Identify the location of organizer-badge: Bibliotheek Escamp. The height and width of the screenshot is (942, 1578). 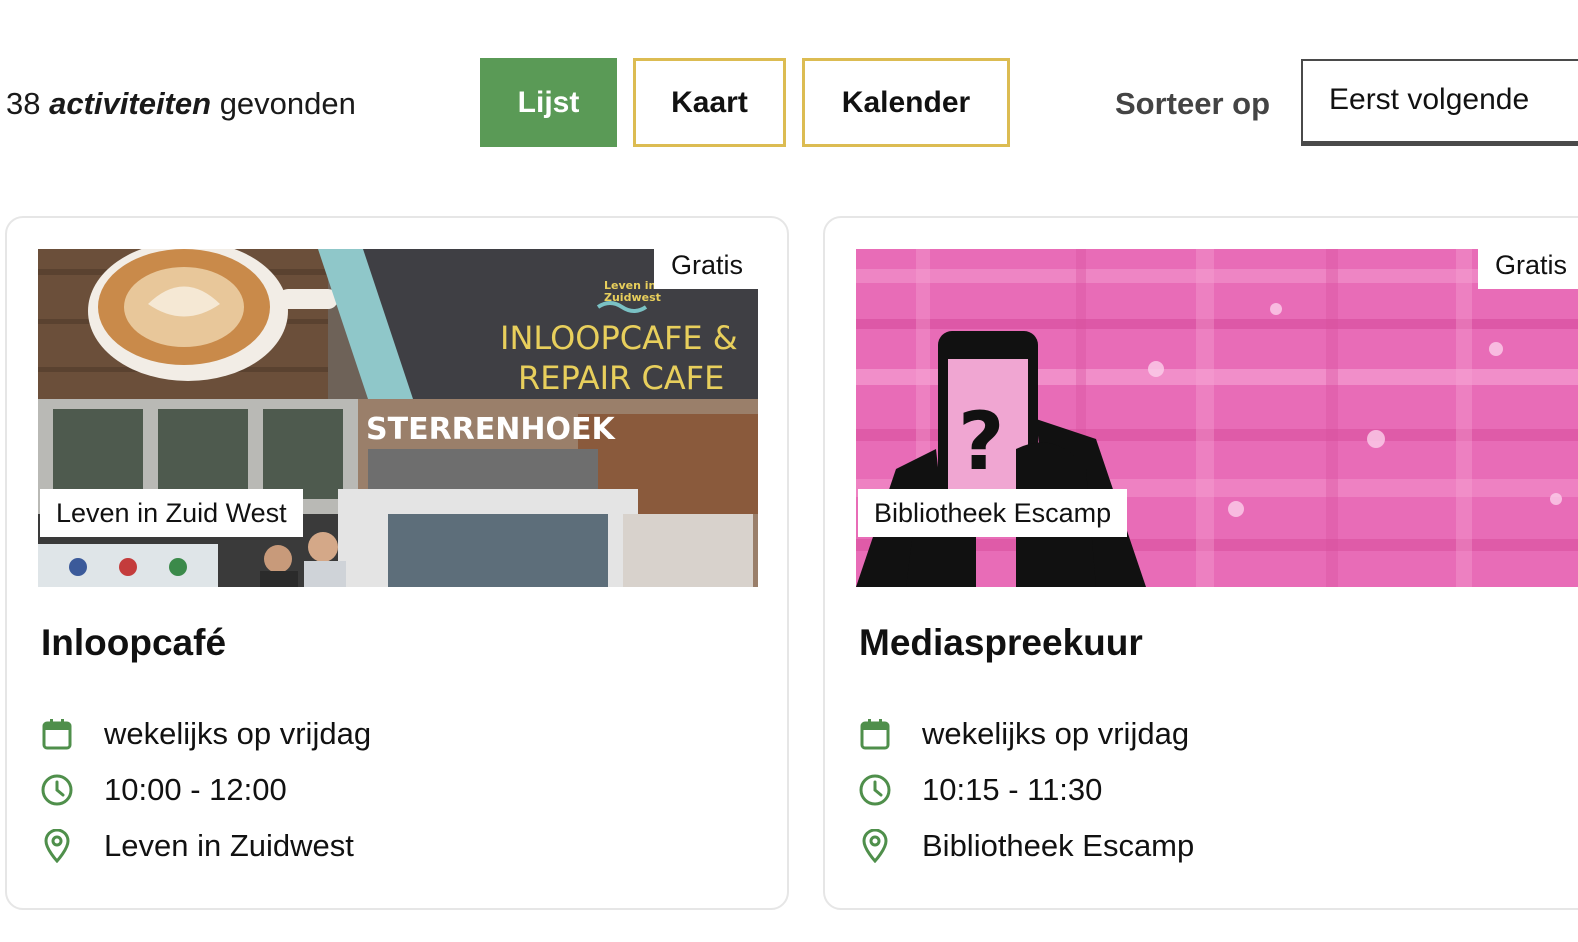
(993, 513).